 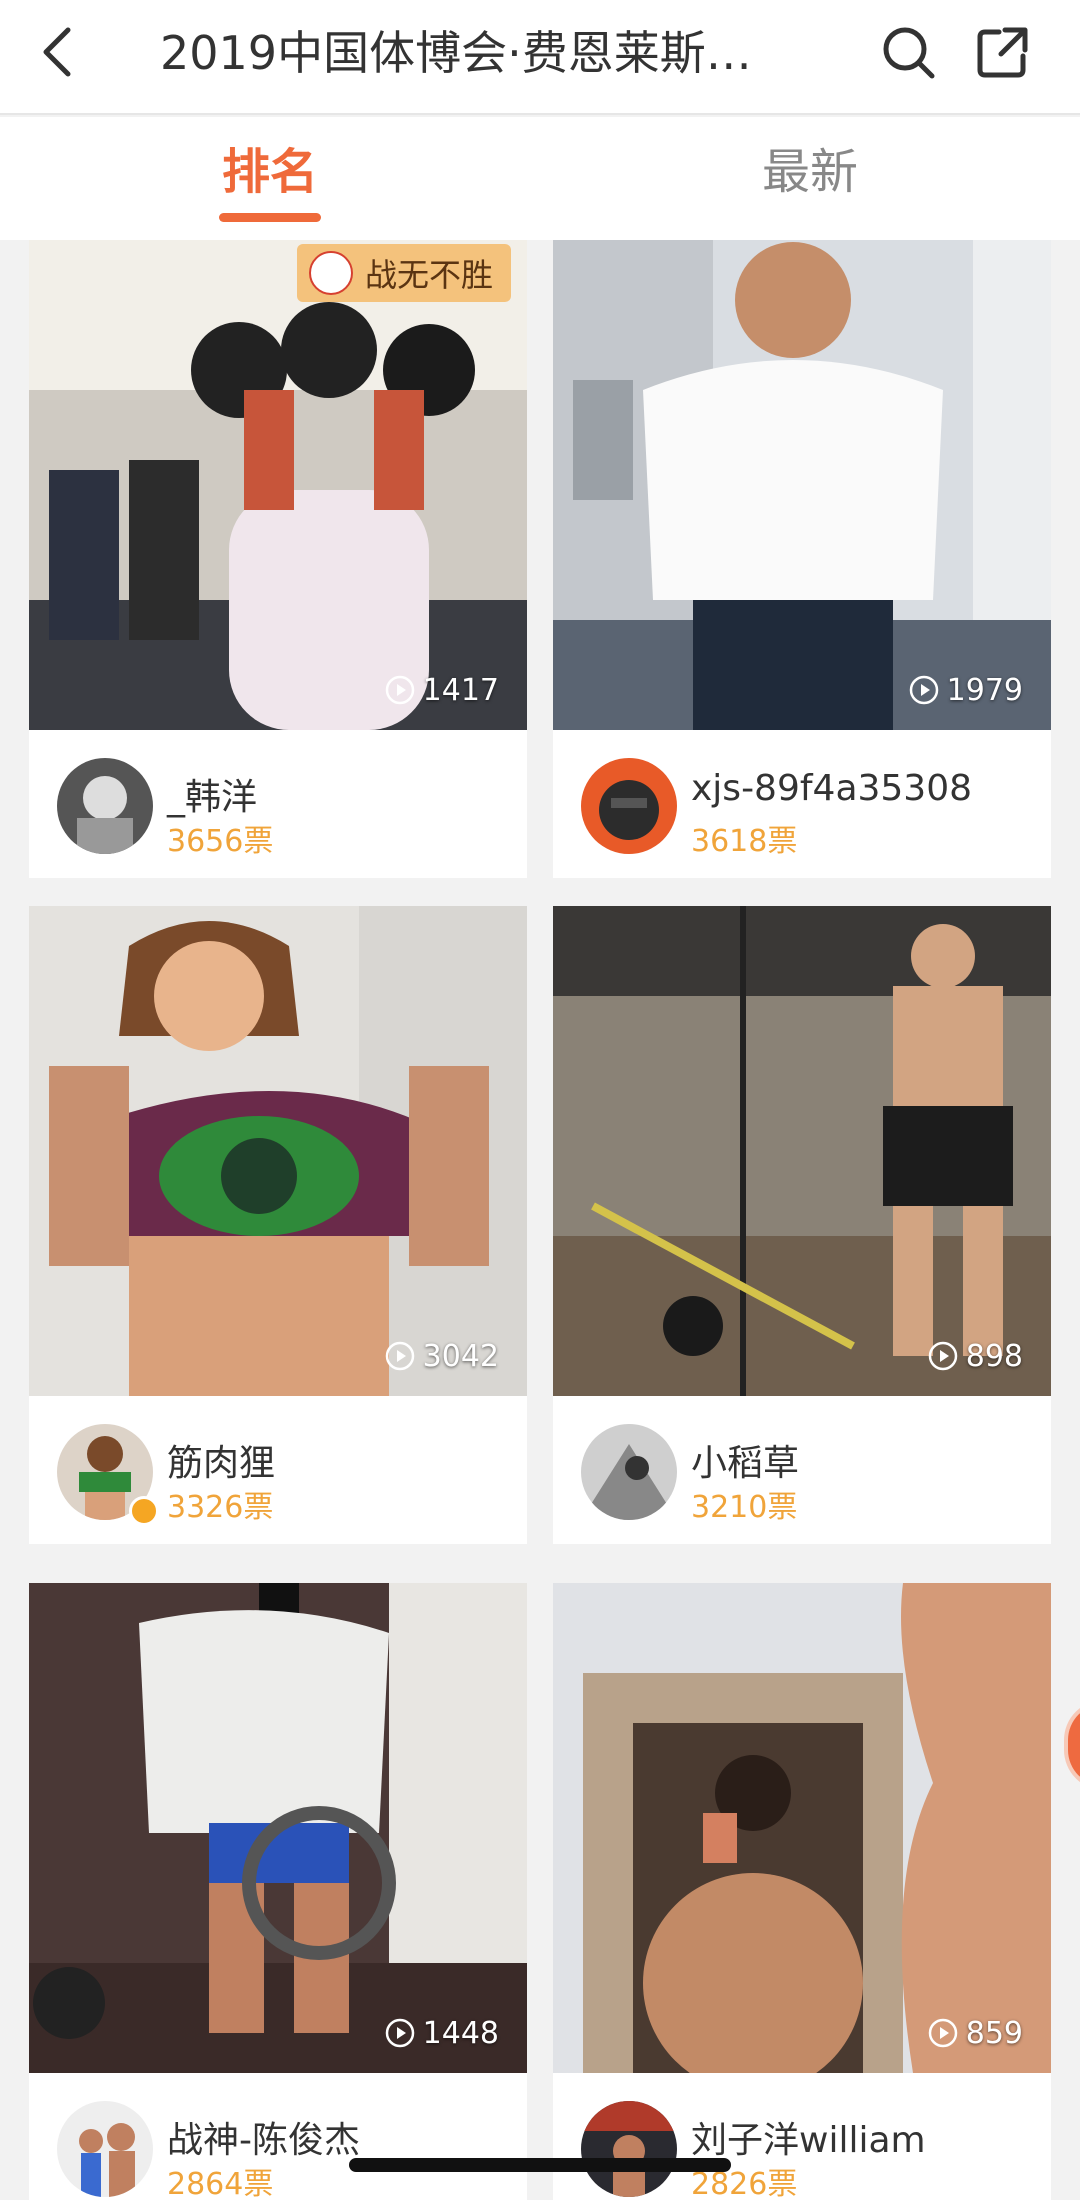 I want to click on badge-logo-icon, so click(x=331, y=273).